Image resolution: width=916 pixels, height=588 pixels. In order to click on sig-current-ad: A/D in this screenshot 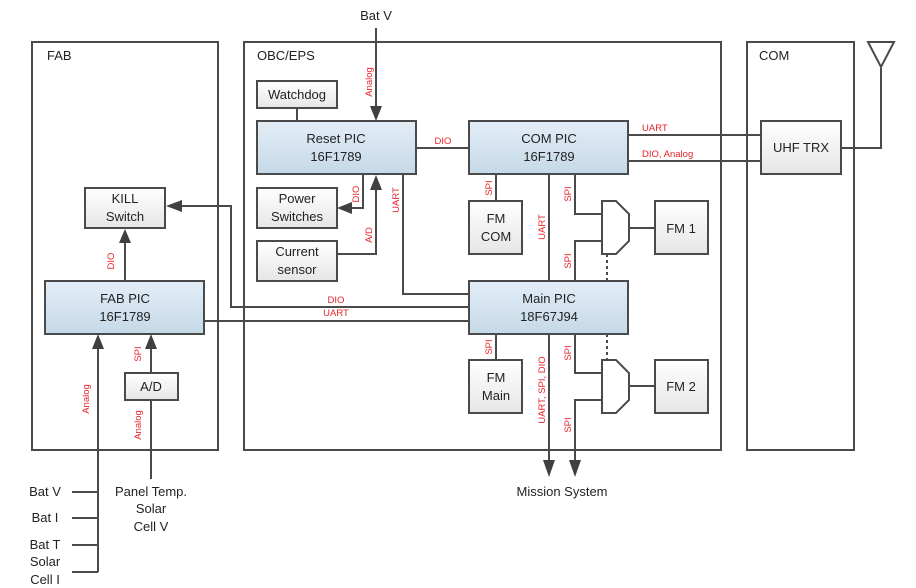, I will do `click(369, 235)`.